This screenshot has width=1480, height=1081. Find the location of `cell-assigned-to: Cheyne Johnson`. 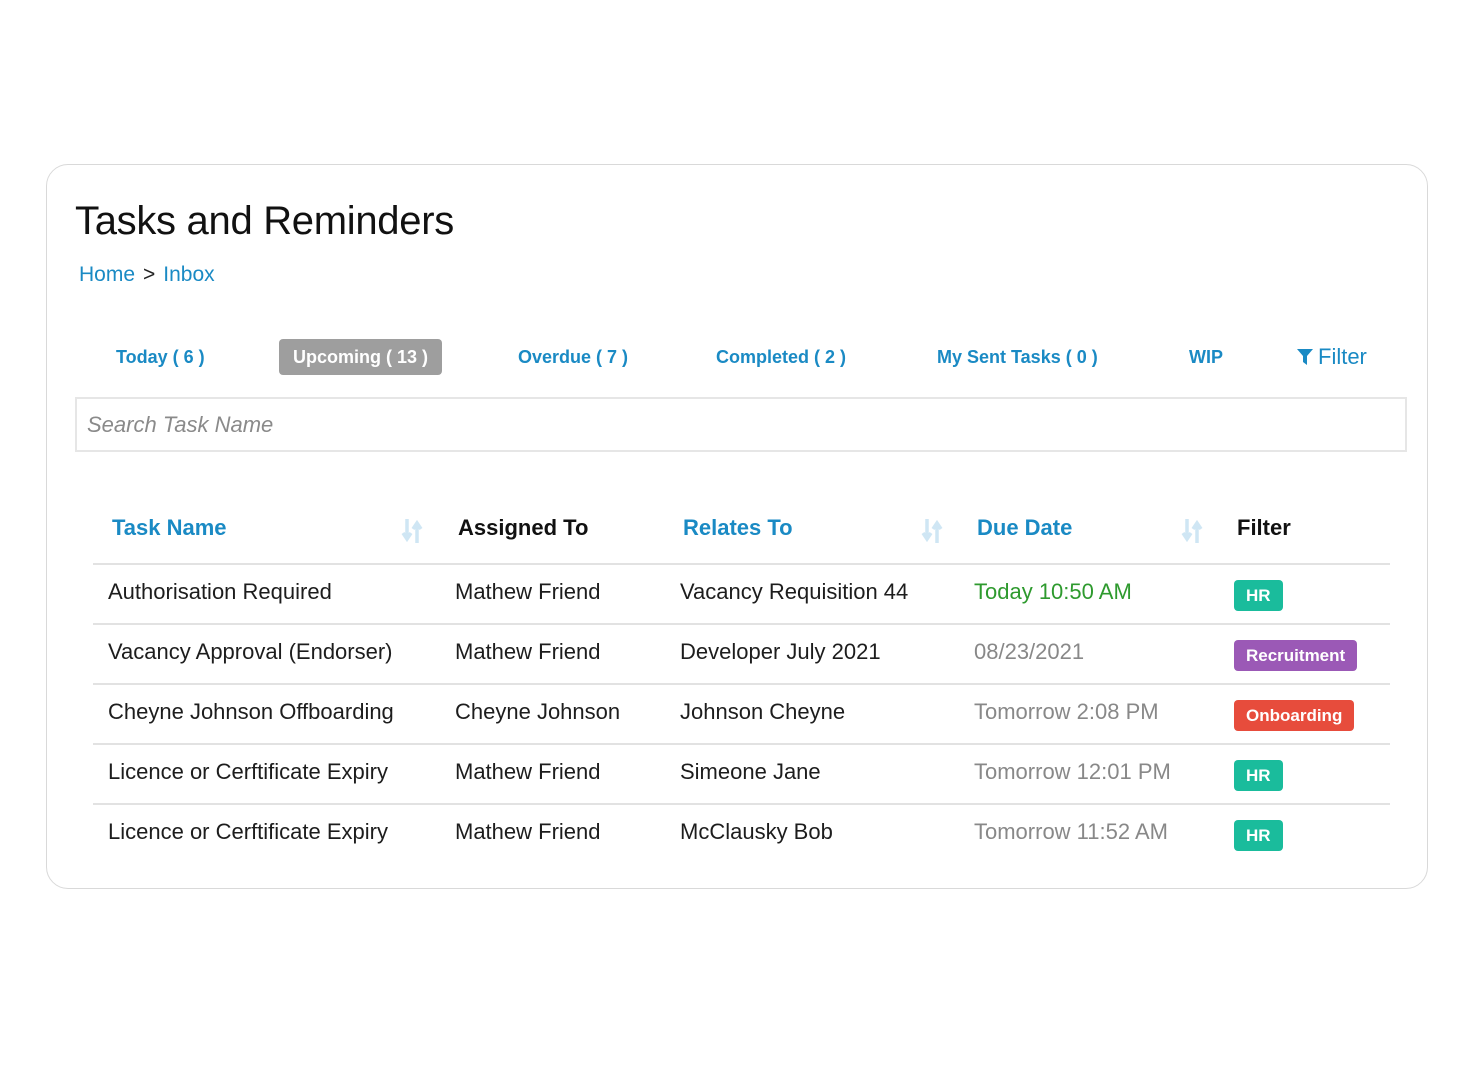

cell-assigned-to: Cheyne Johnson is located at coordinates (538, 711).